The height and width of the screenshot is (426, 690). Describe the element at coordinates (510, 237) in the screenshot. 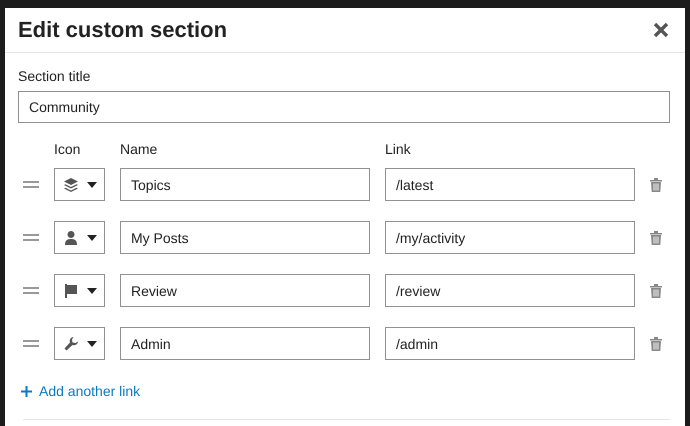

I see `link-field: /my/activity` at that location.